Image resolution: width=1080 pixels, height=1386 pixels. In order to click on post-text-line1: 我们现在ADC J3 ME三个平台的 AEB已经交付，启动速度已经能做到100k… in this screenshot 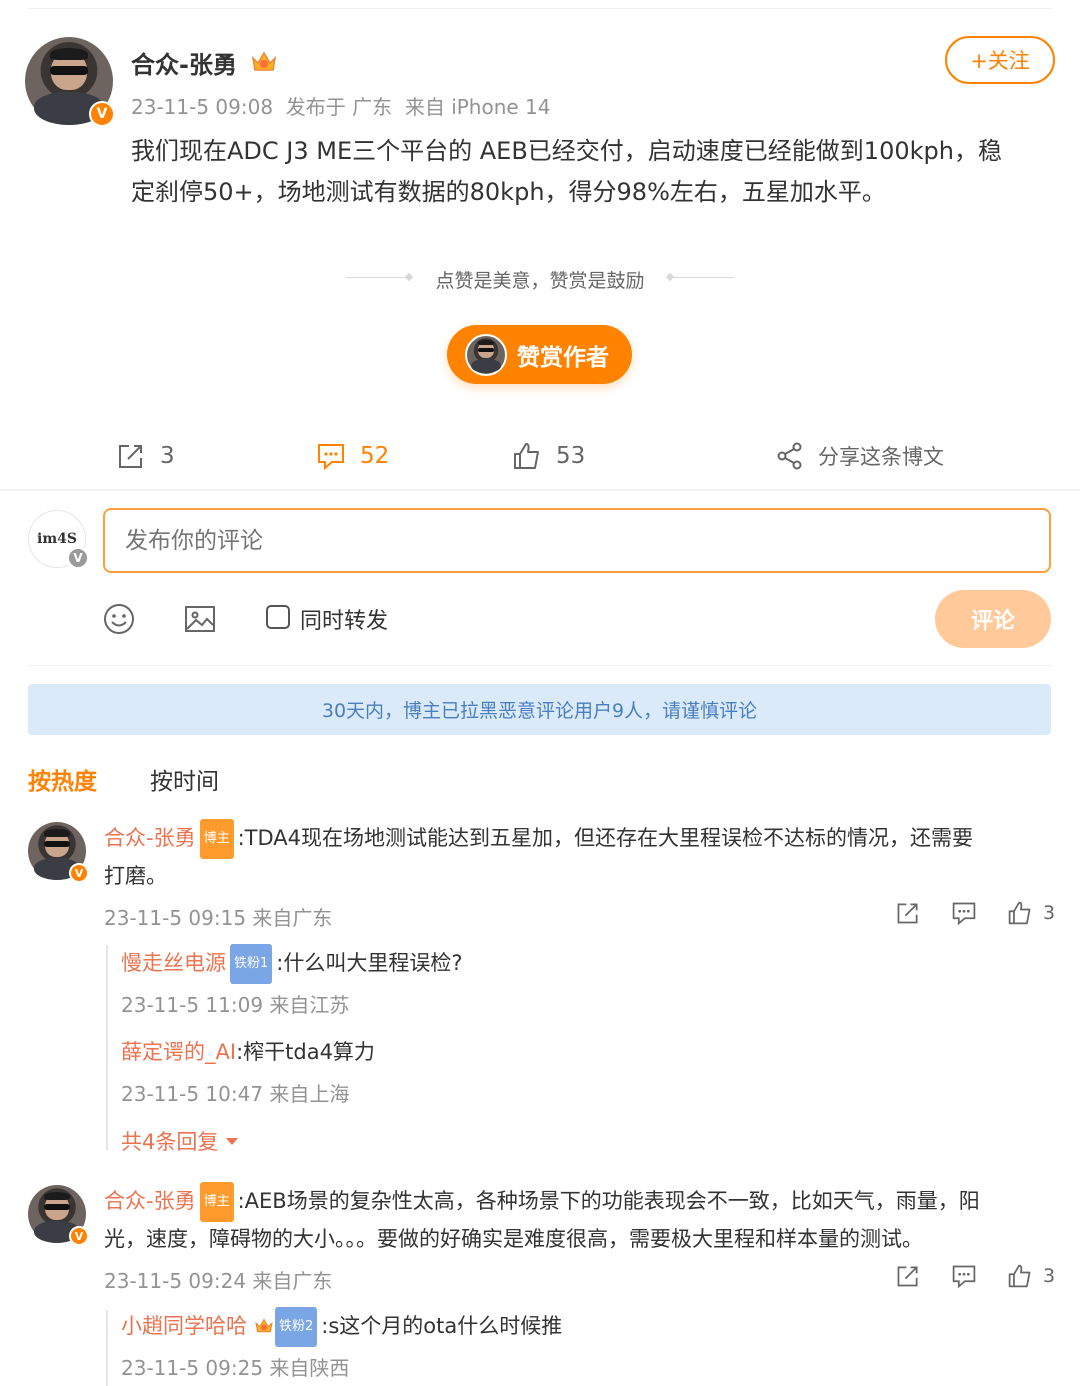, I will do `click(566, 151)`.